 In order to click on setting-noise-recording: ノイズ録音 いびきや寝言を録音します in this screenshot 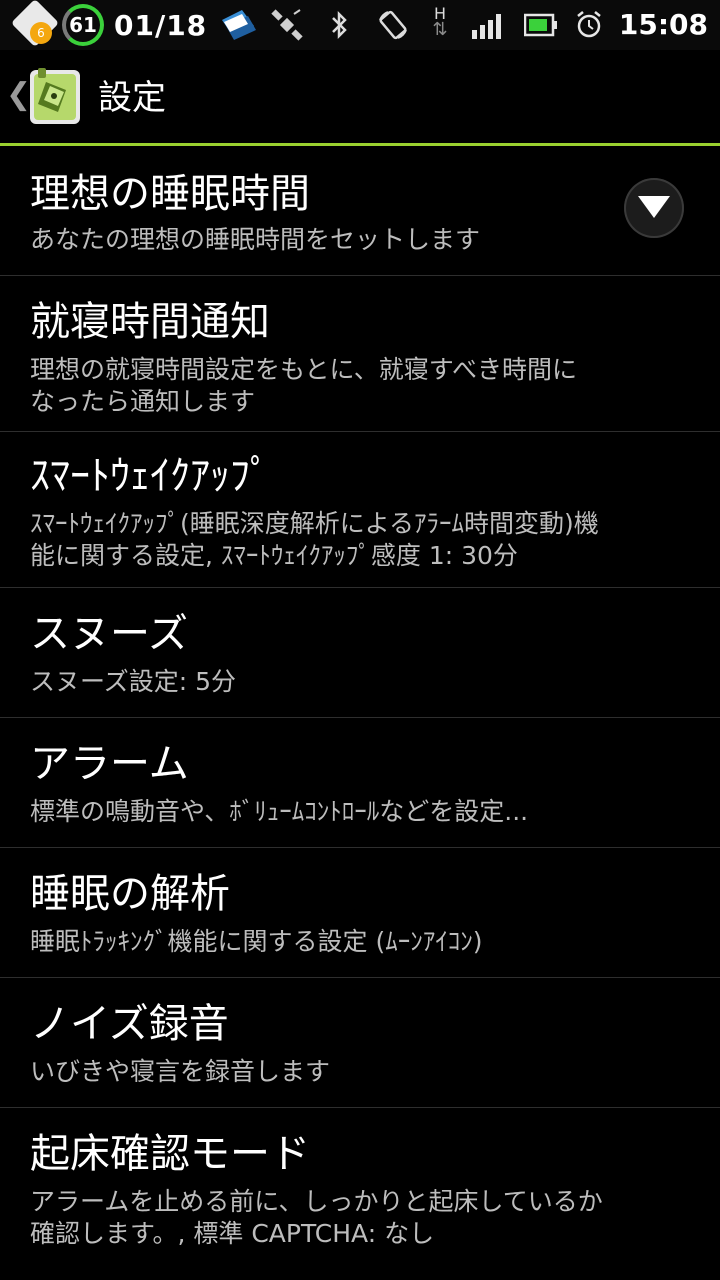, I will do `click(360, 1043)`.